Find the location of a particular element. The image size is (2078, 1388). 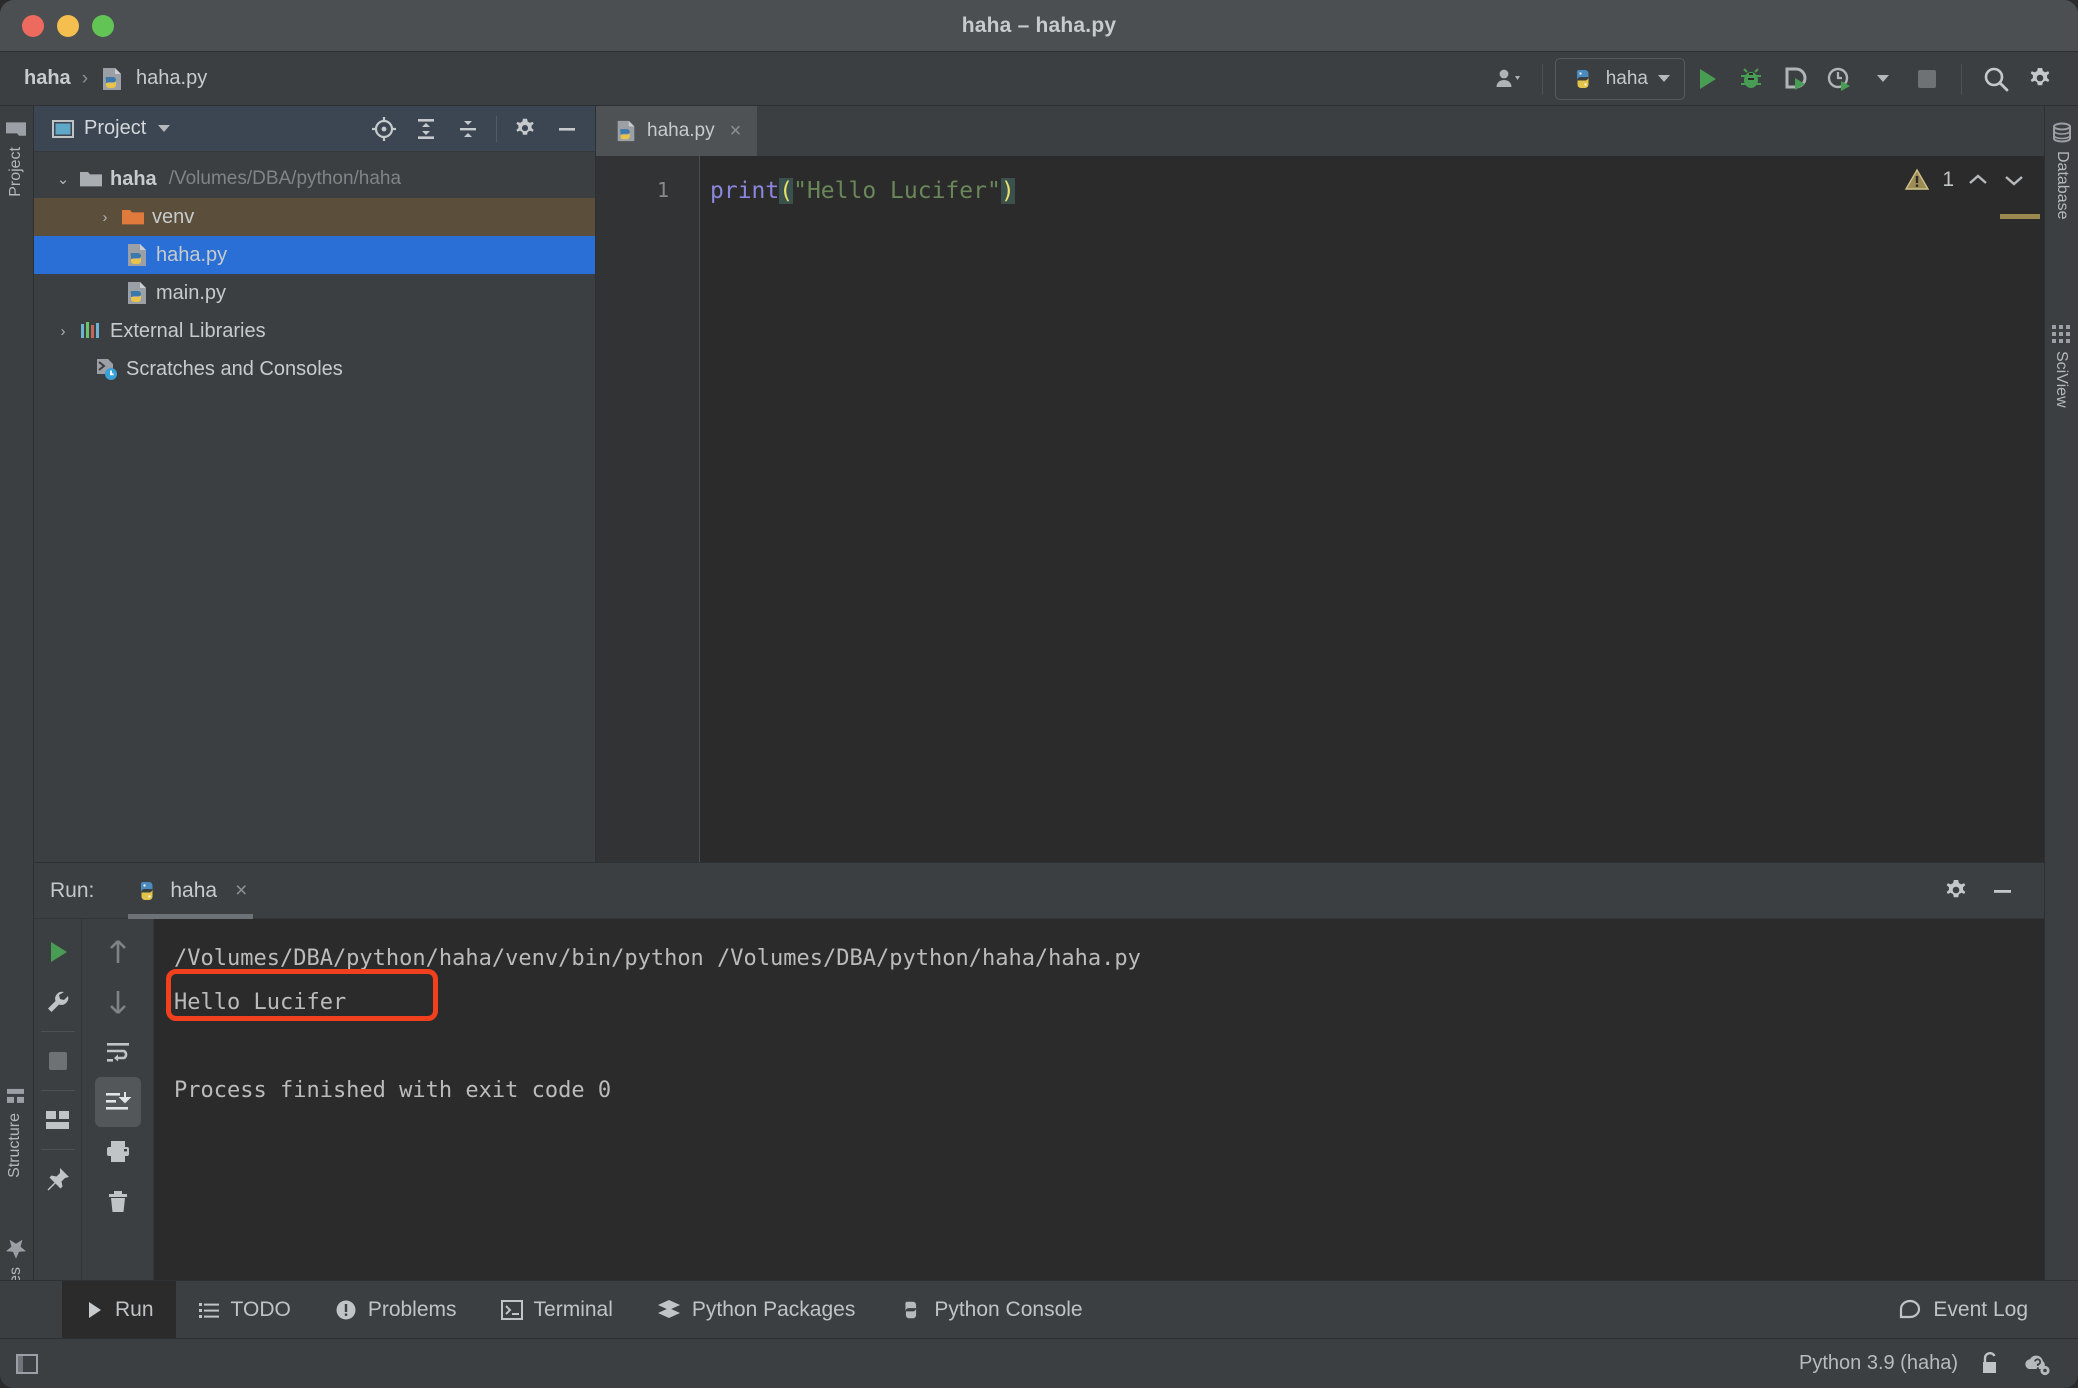

run-configuration-selector: haha is located at coordinates (1619, 78).